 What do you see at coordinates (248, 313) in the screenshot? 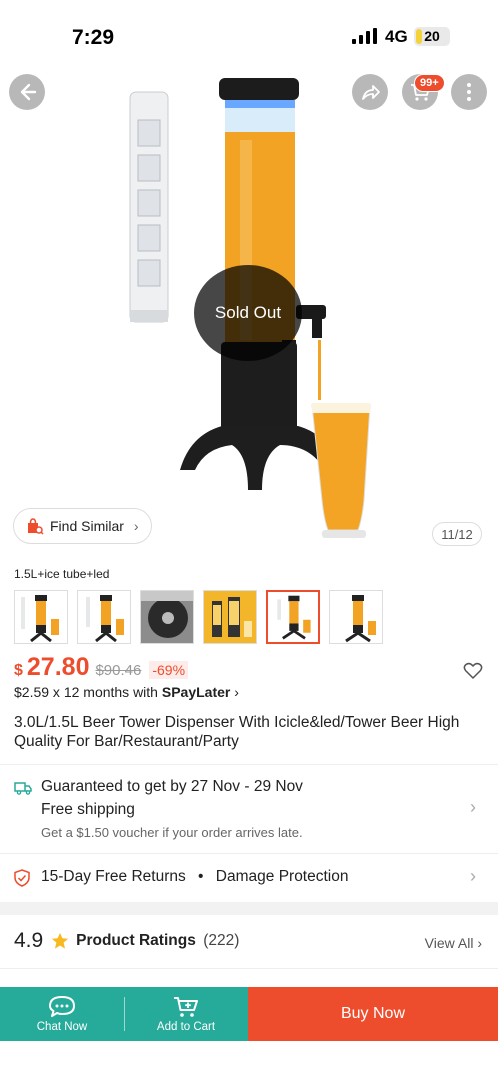
I see `sold-out-overlay: Sold Out` at bounding box center [248, 313].